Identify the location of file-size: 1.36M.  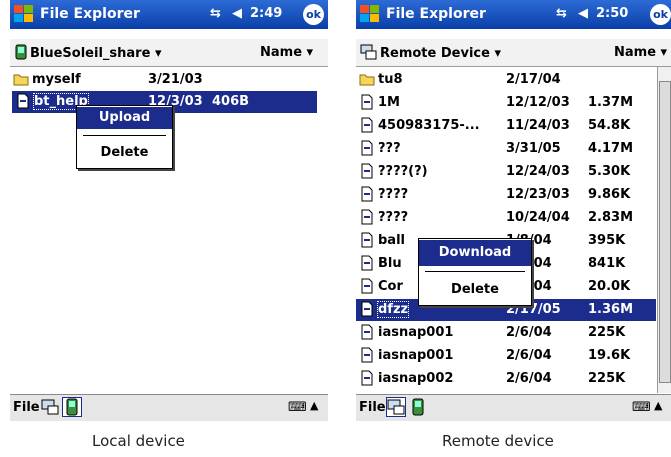
(611, 309).